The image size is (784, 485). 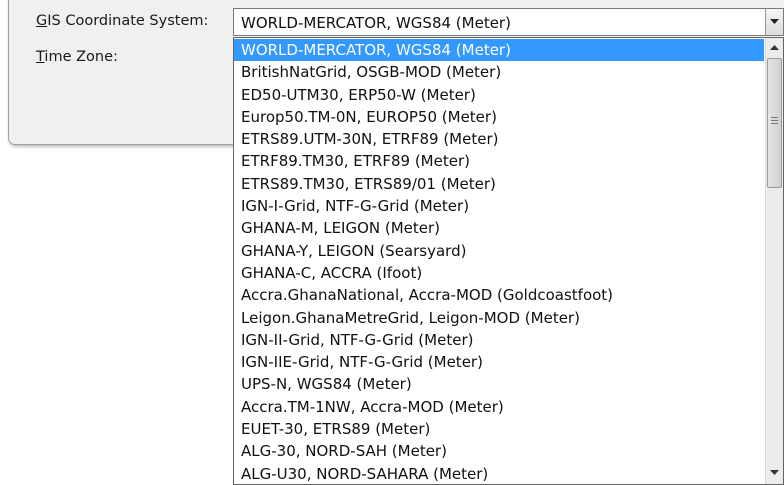 What do you see at coordinates (376, 23) in the screenshot?
I see `combobox-selected-value: WORLD-MERCATOR, WGS84 (Meter)` at bounding box center [376, 23].